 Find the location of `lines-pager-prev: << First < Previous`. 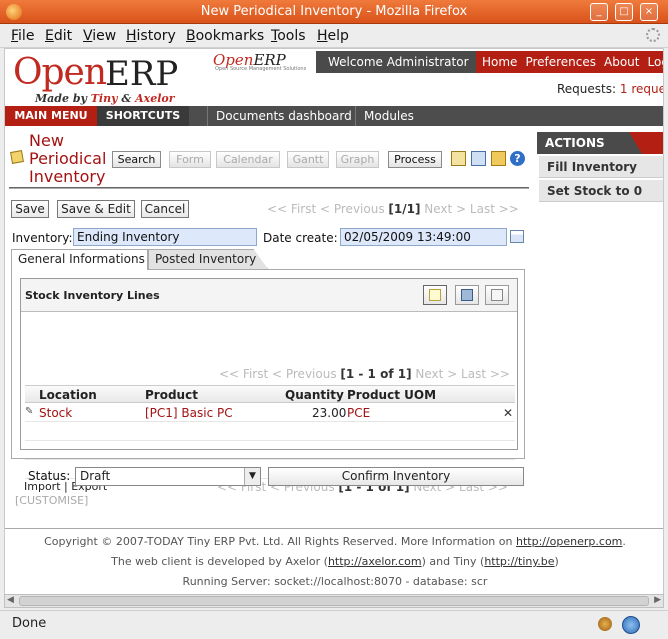

lines-pager-prev: << First < Previous is located at coordinates (279, 374).